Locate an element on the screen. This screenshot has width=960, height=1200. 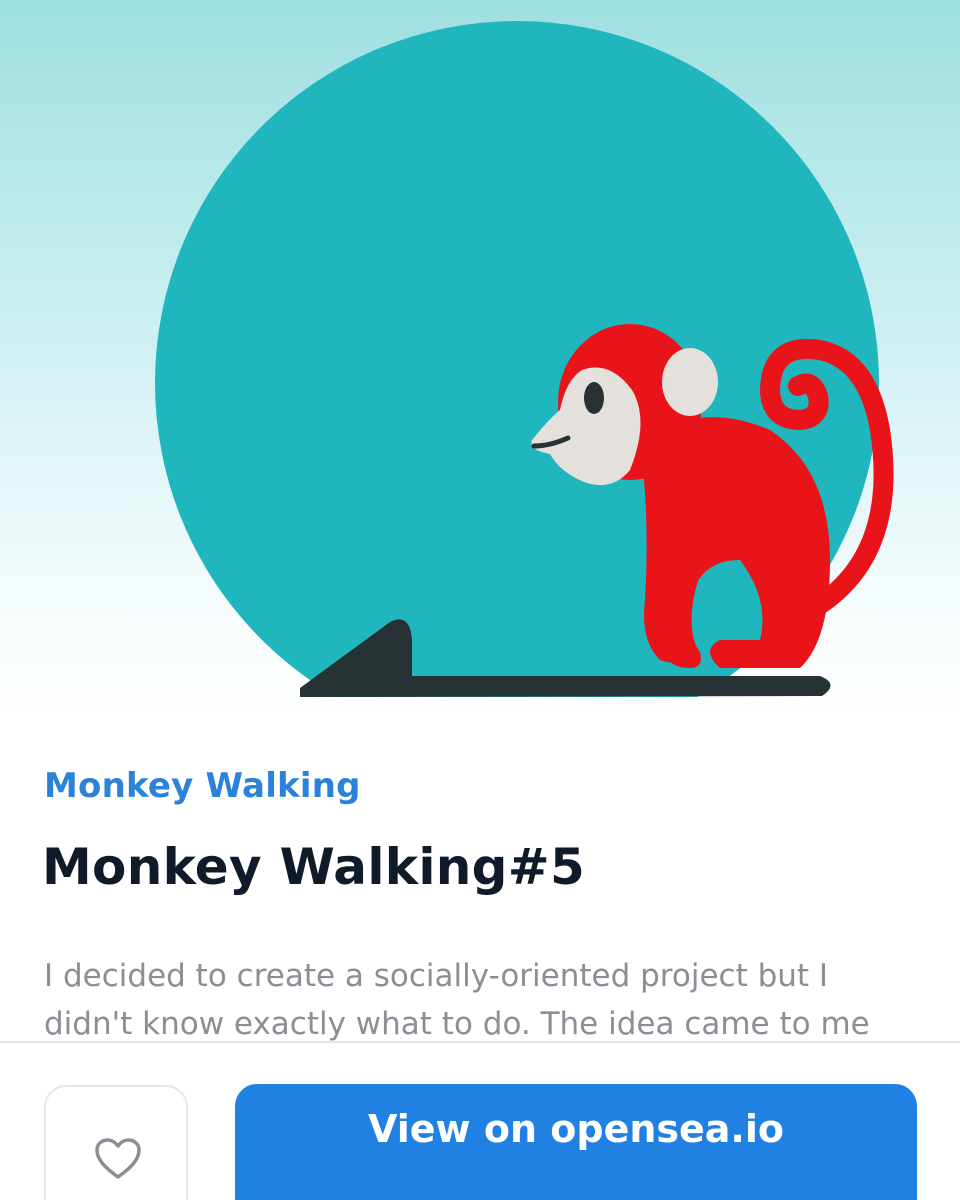
favorite-button is located at coordinates (116, 1142).